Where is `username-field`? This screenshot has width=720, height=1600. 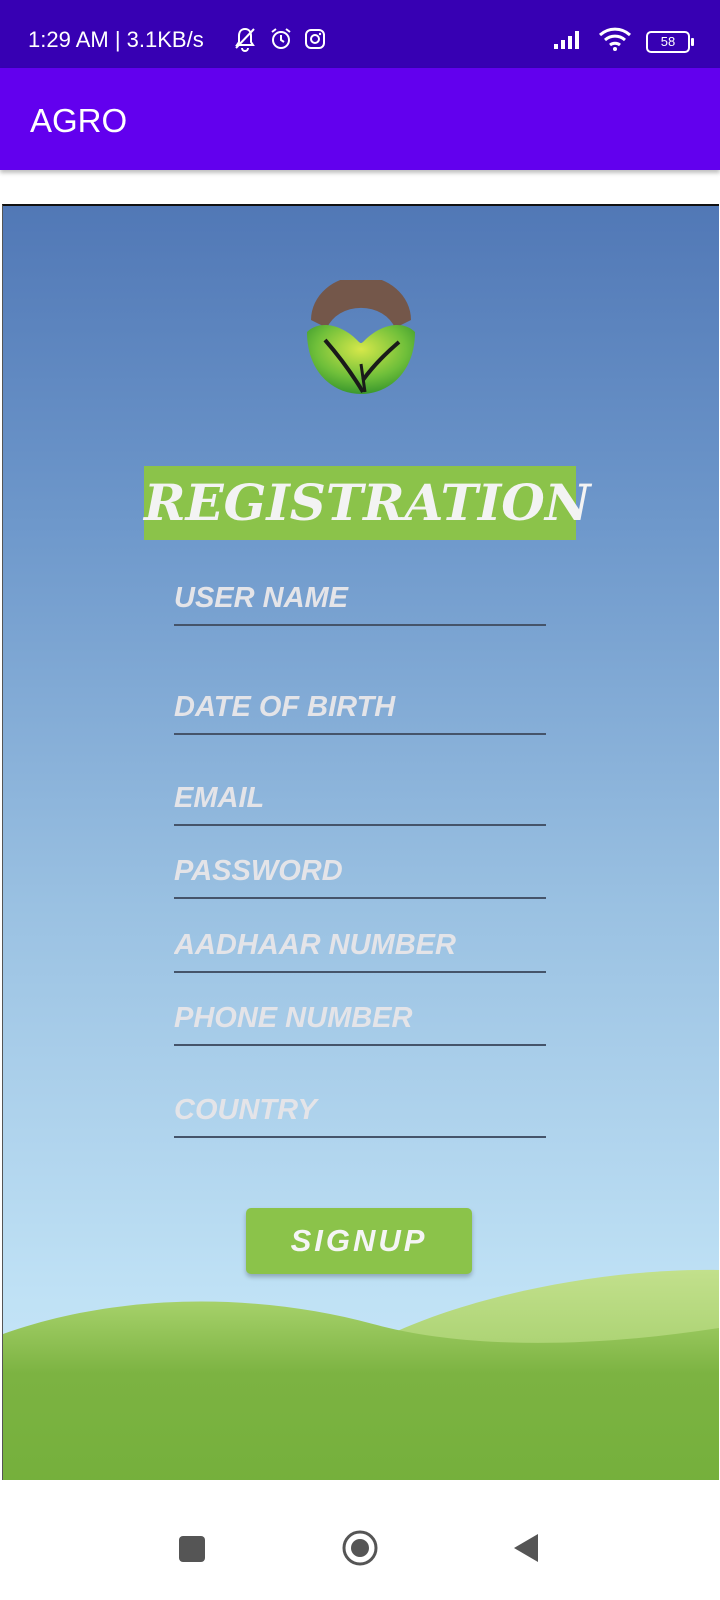 username-field is located at coordinates (360, 599).